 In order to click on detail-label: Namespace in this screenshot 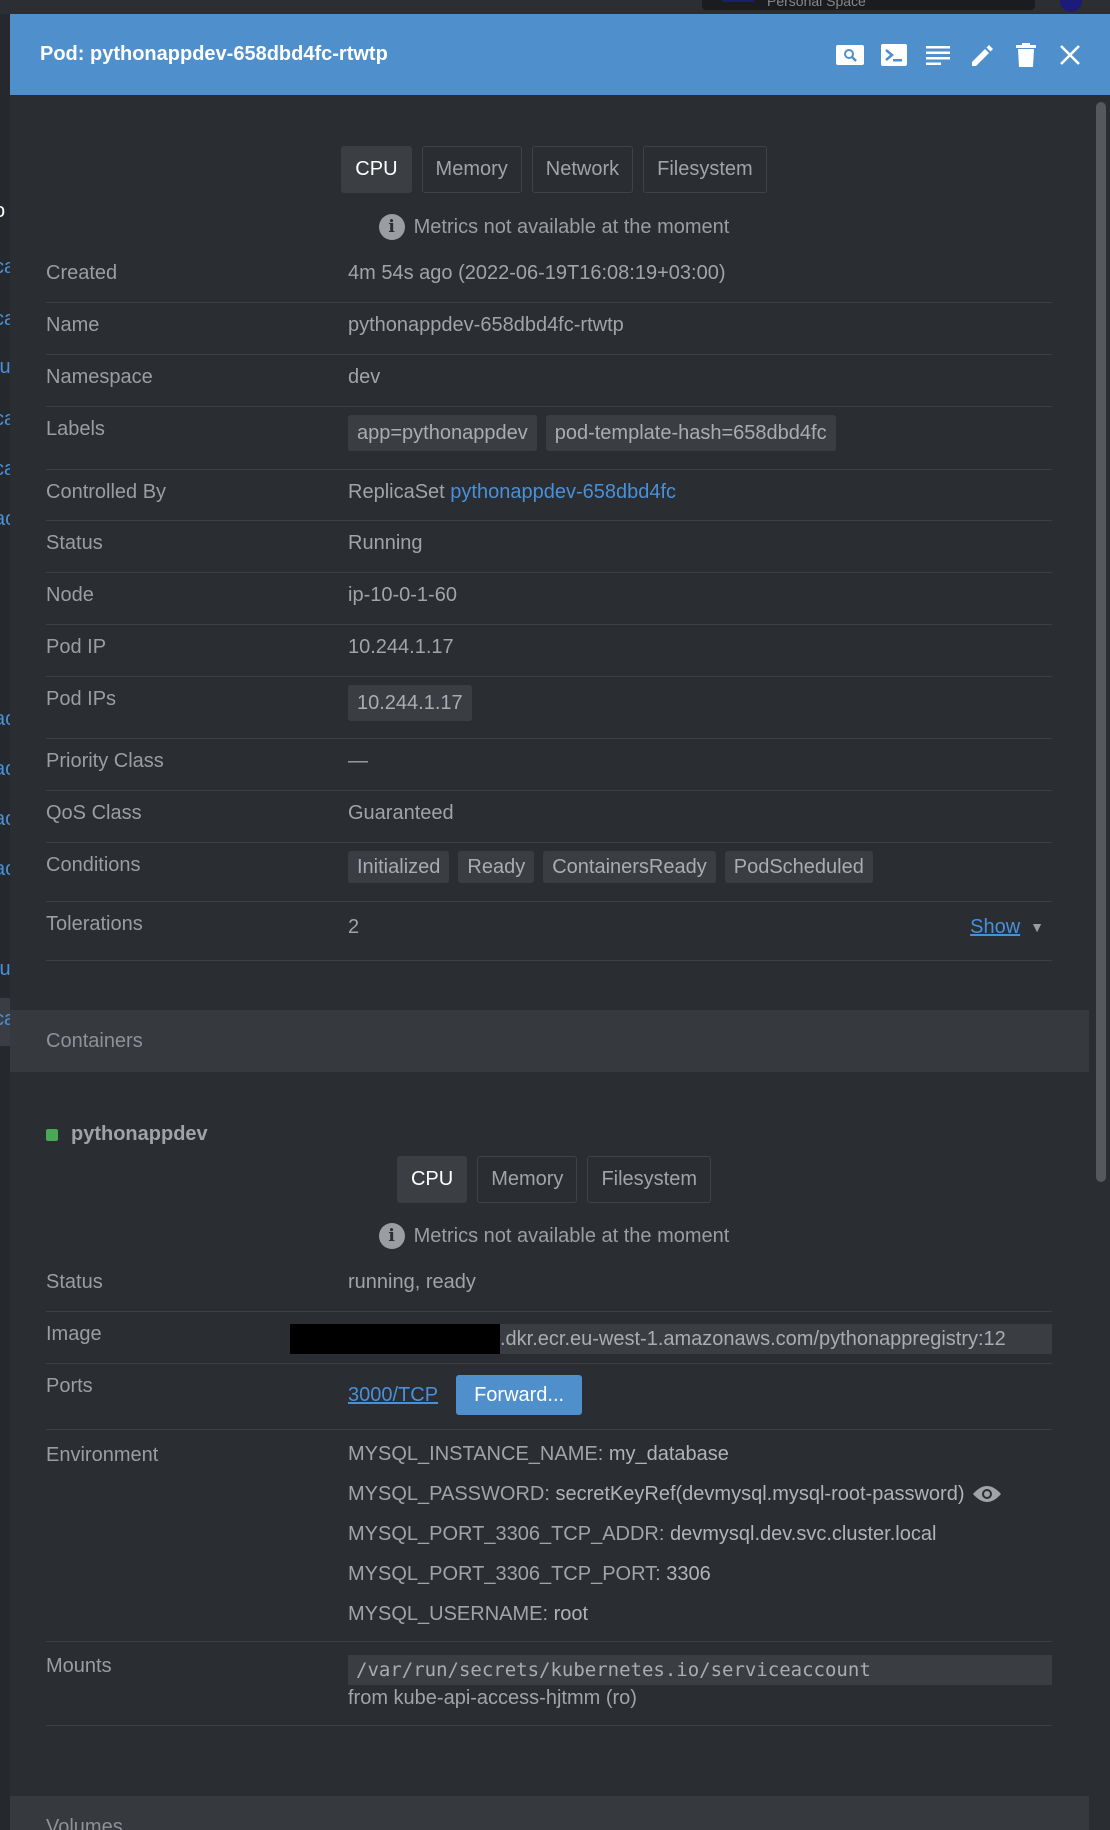, I will do `click(99, 377)`.